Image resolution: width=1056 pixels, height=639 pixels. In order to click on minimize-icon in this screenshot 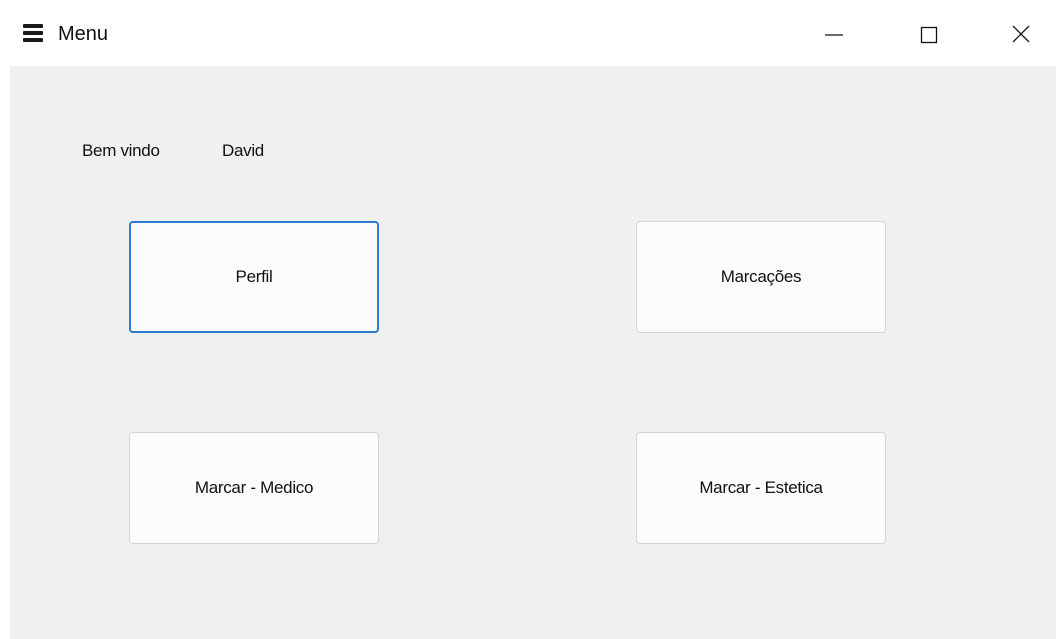, I will do `click(834, 35)`.